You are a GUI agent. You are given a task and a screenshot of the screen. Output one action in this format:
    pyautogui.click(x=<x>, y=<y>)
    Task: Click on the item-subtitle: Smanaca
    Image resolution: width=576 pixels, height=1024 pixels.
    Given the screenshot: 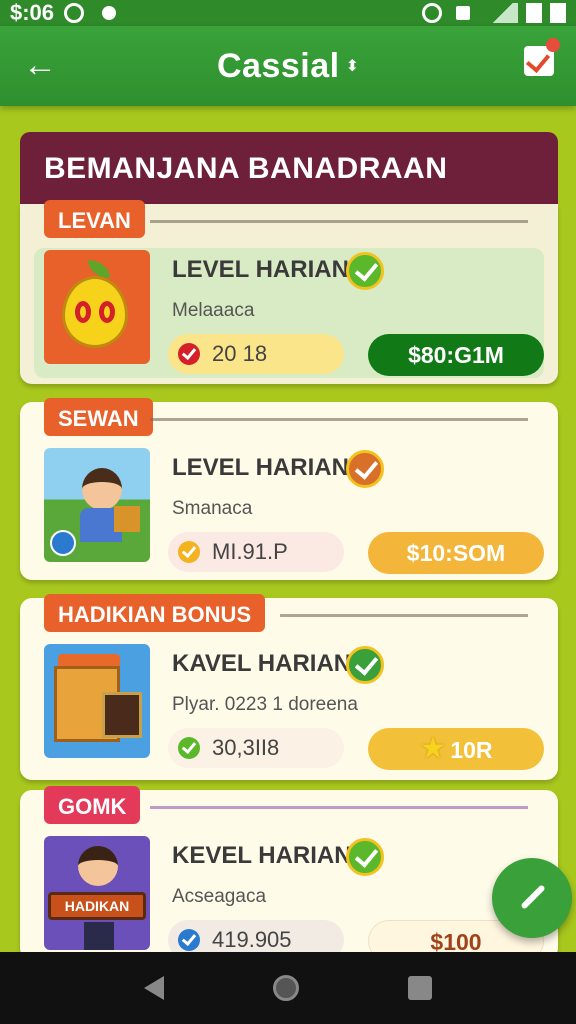 What is the action you would take?
    pyautogui.click(x=212, y=508)
    